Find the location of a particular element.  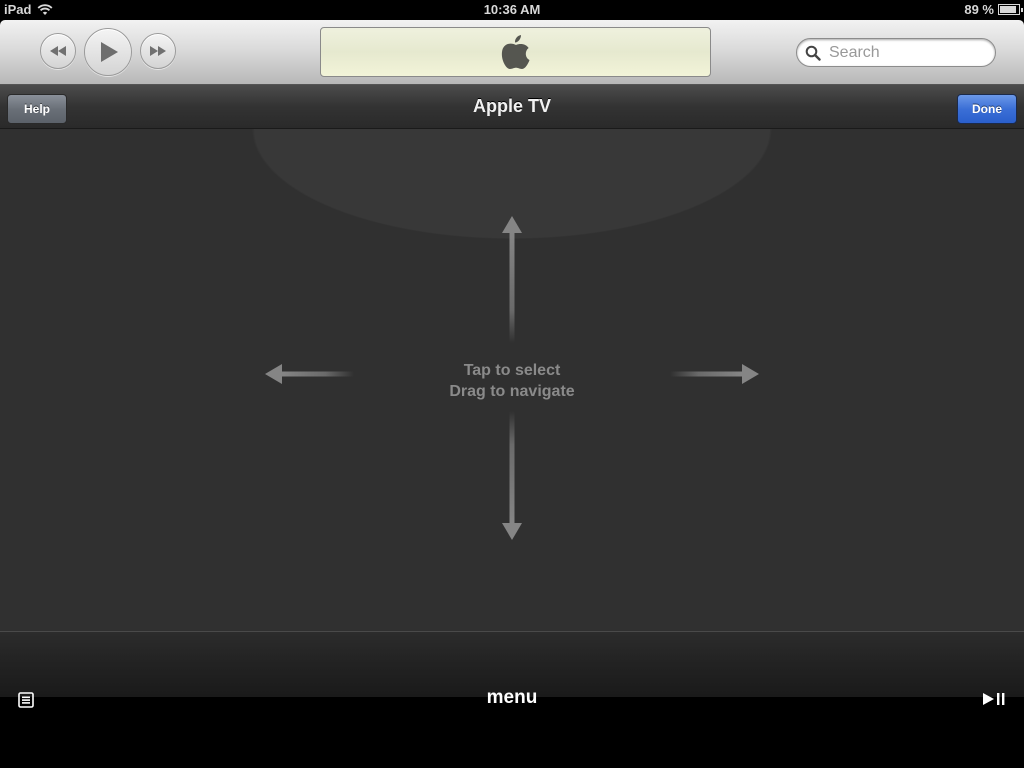

battery-icon is located at coordinates (1010, 9).